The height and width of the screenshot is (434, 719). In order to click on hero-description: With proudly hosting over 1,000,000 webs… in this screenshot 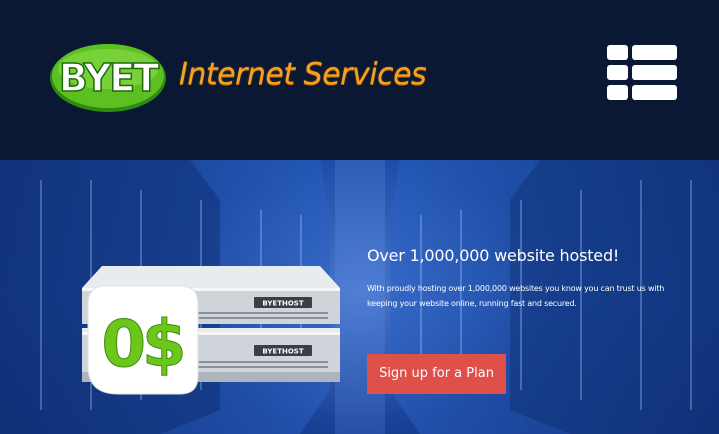, I will do `click(516, 296)`.